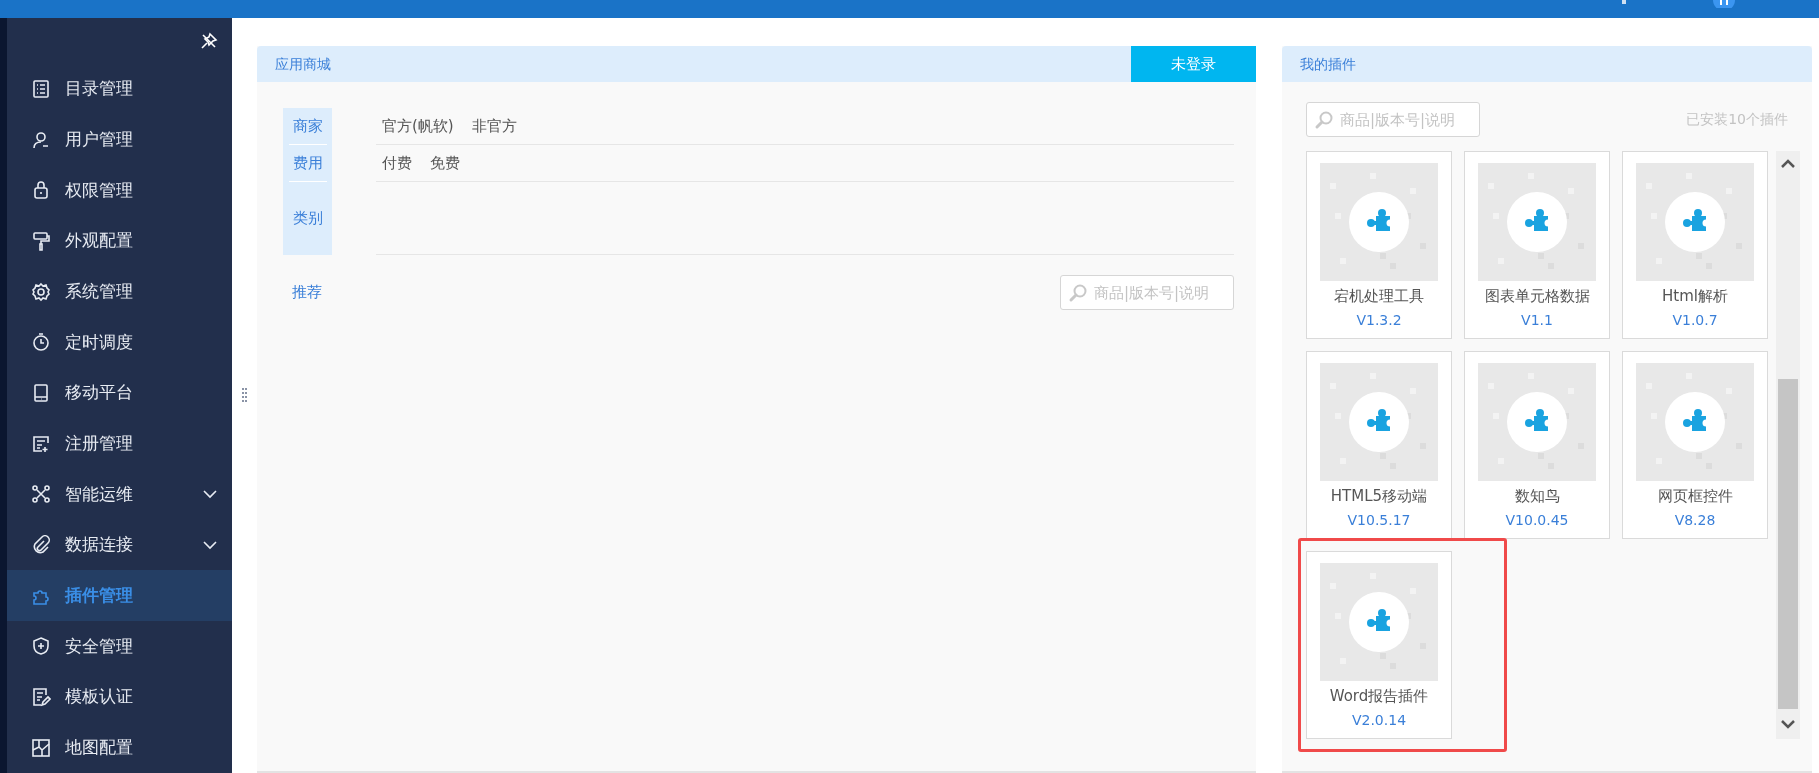 The height and width of the screenshot is (773, 1819). I want to click on filter-label: 费用, so click(307, 163).